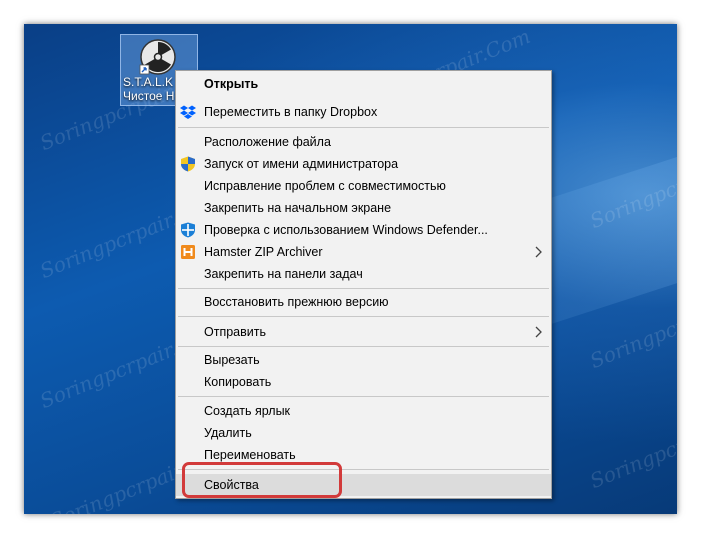 Image resolution: width=701 pixels, height=538 pixels. I want to click on menu-item-compatibility-troubleshoot: Исправление проблем с совместимостью, so click(363, 186).